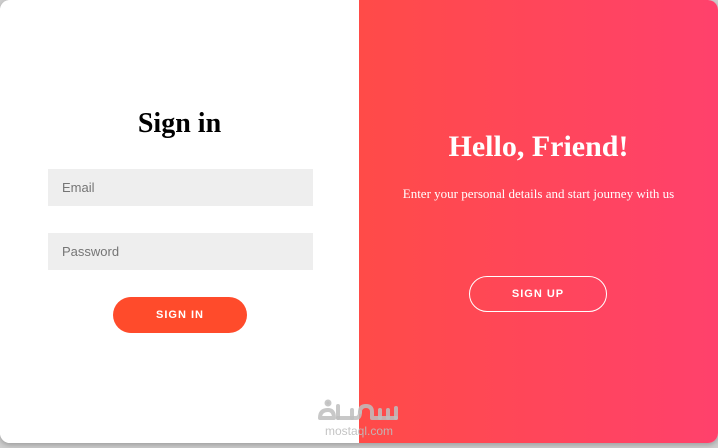  I want to click on signup-button: SIGN UP, so click(538, 294).